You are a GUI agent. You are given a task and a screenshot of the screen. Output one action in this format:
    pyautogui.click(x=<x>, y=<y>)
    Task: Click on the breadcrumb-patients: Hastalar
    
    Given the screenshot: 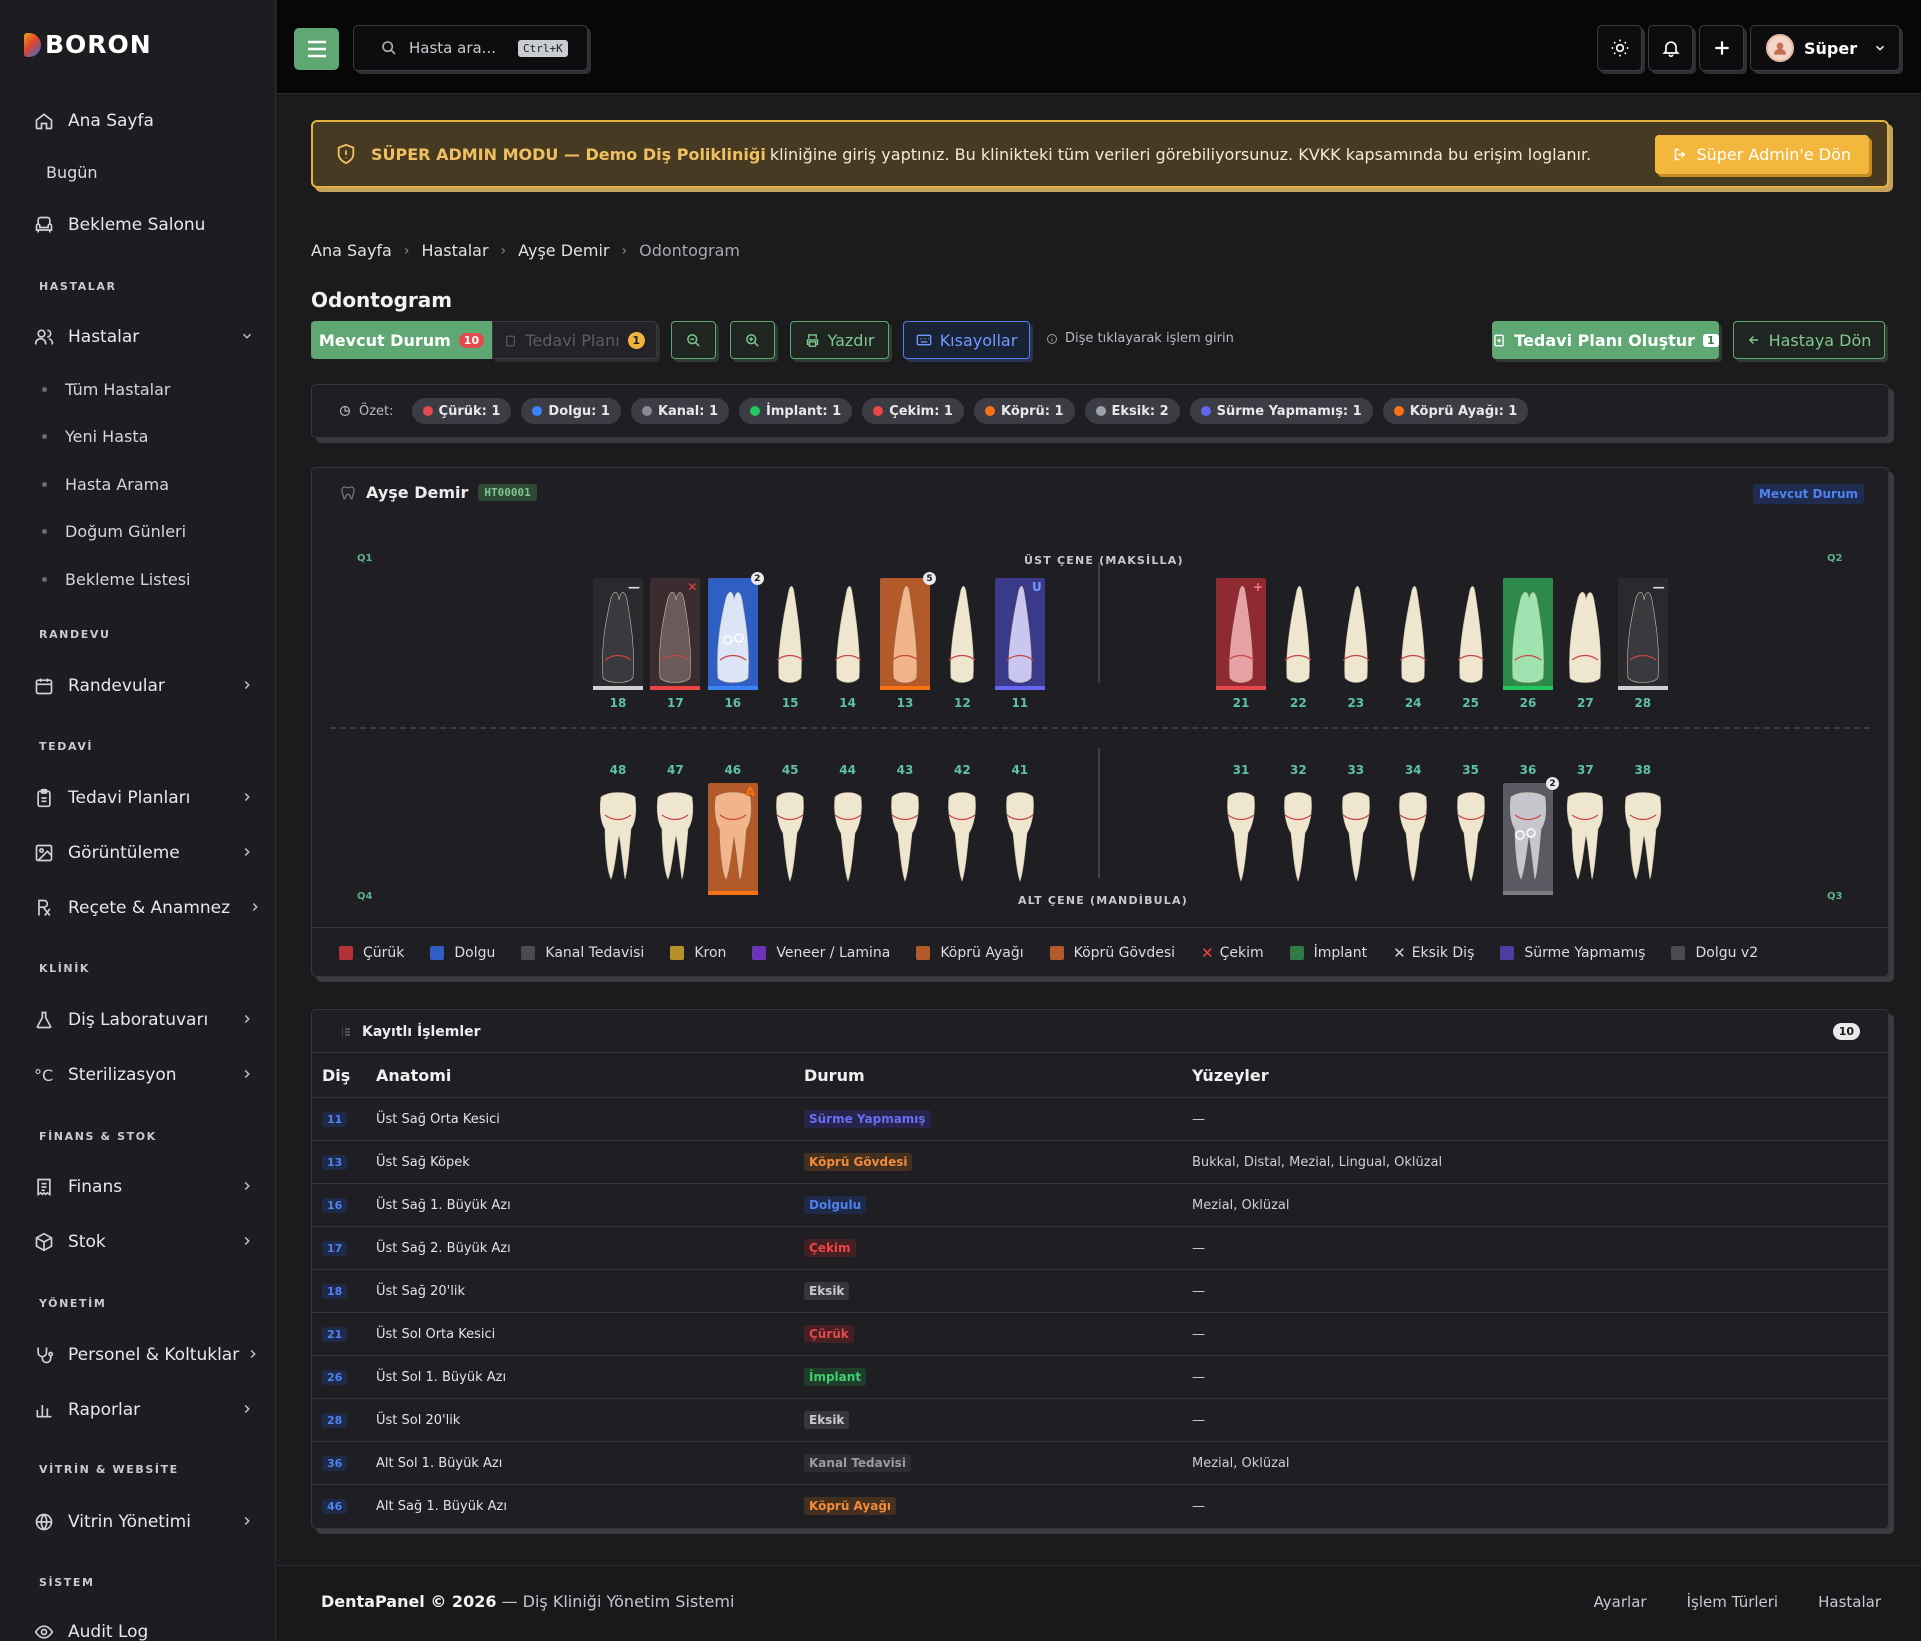 What is the action you would take?
    pyautogui.click(x=454, y=250)
    